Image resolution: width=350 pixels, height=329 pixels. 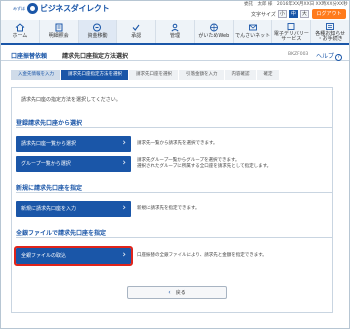 What do you see at coordinates (177, 143) in the screenshot?
I see `option-desc: 請求先一覧から請求先を選択できます。` at bounding box center [177, 143].